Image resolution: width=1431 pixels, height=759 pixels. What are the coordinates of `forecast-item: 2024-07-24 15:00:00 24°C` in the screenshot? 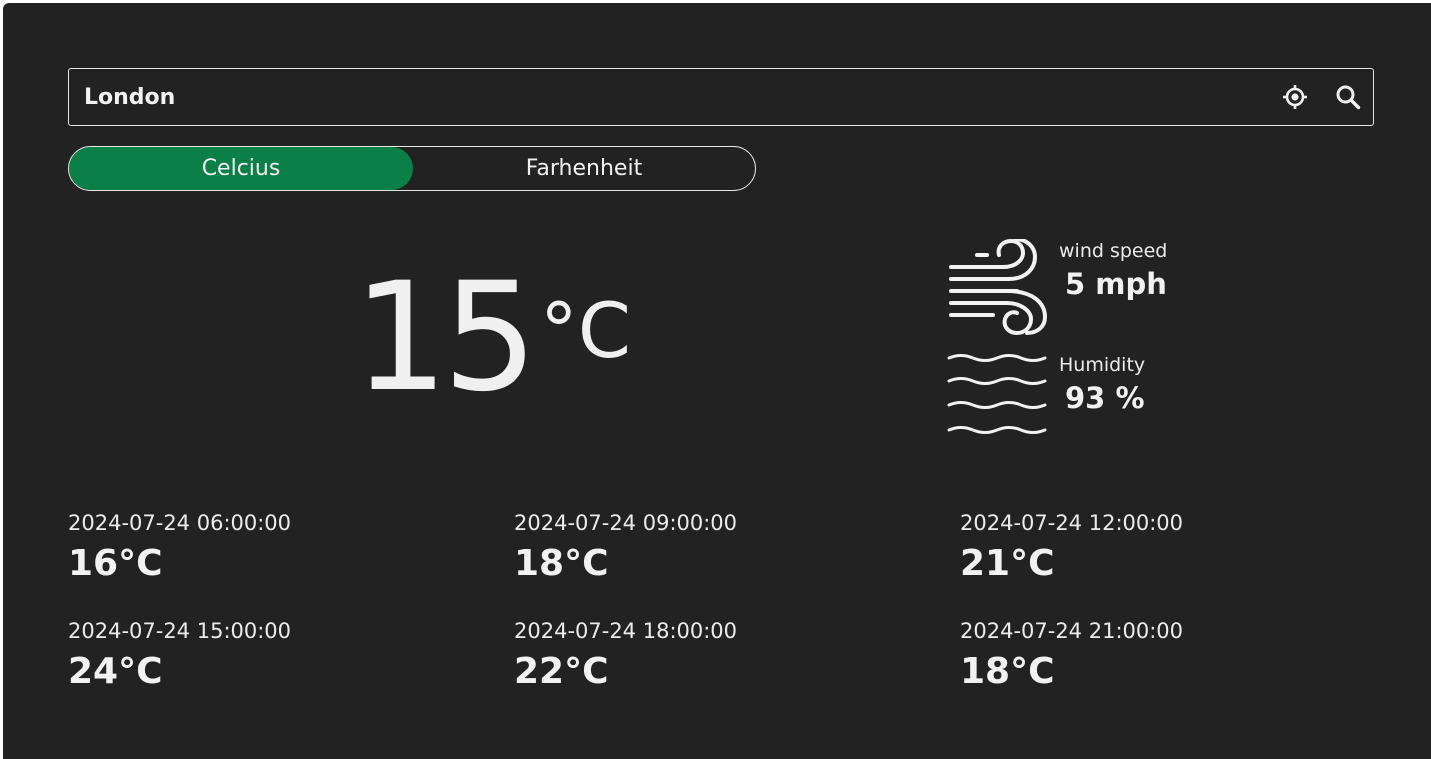 It's located at (278, 659).